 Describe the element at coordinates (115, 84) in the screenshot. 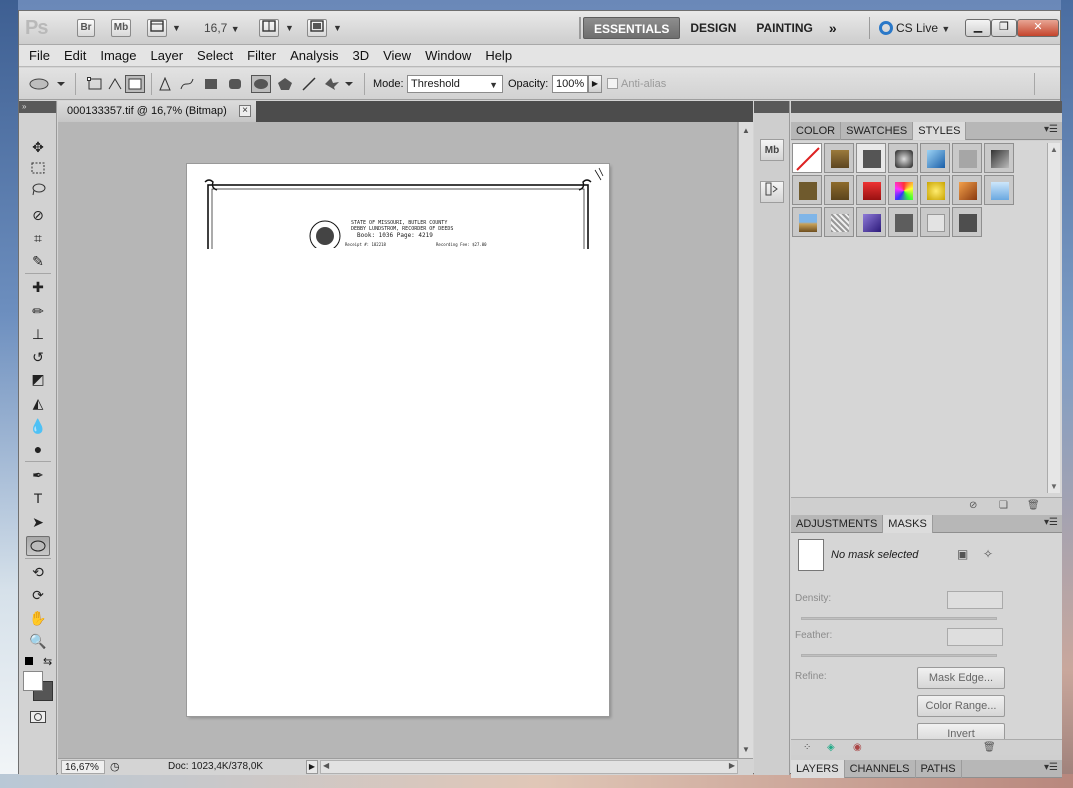

I see `paths-mode-icon` at that location.